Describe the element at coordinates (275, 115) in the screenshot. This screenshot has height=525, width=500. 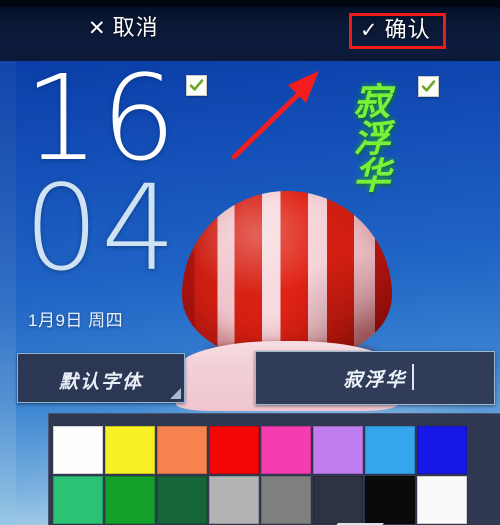
I see `annotation-arrow-icon` at that location.